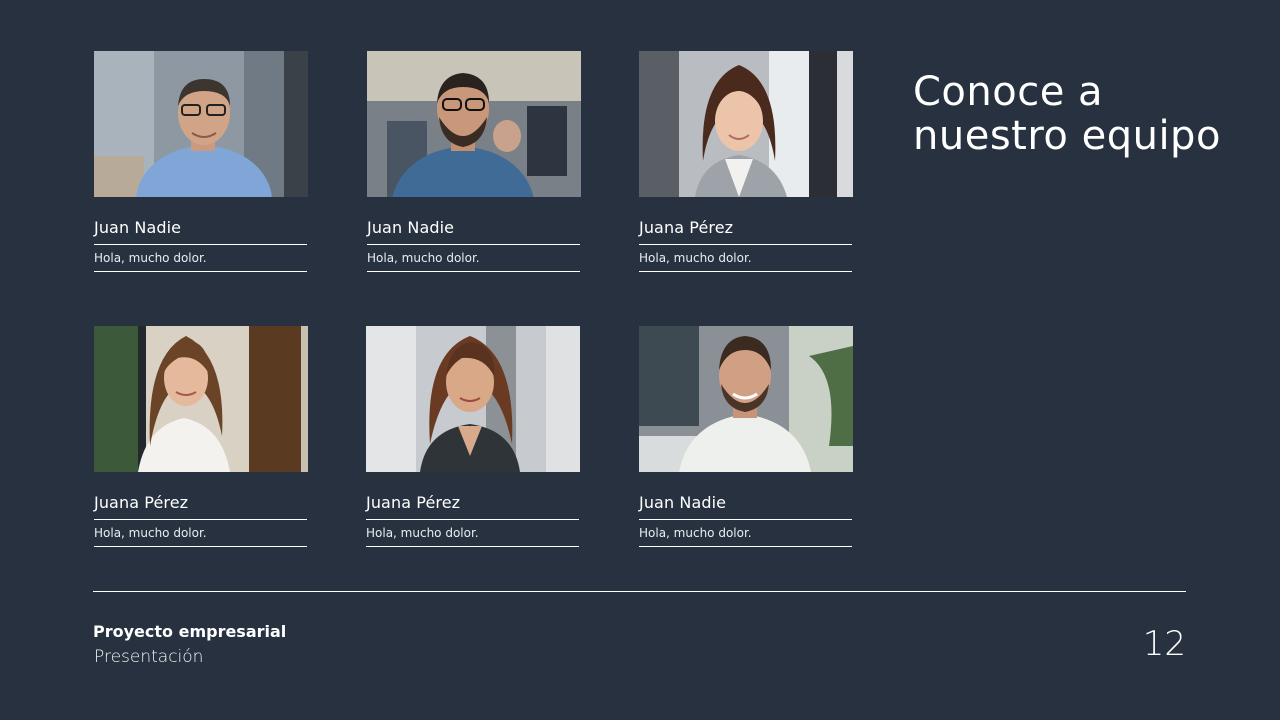  I want to click on footer-title: Proyecto empresarial, so click(190, 631).